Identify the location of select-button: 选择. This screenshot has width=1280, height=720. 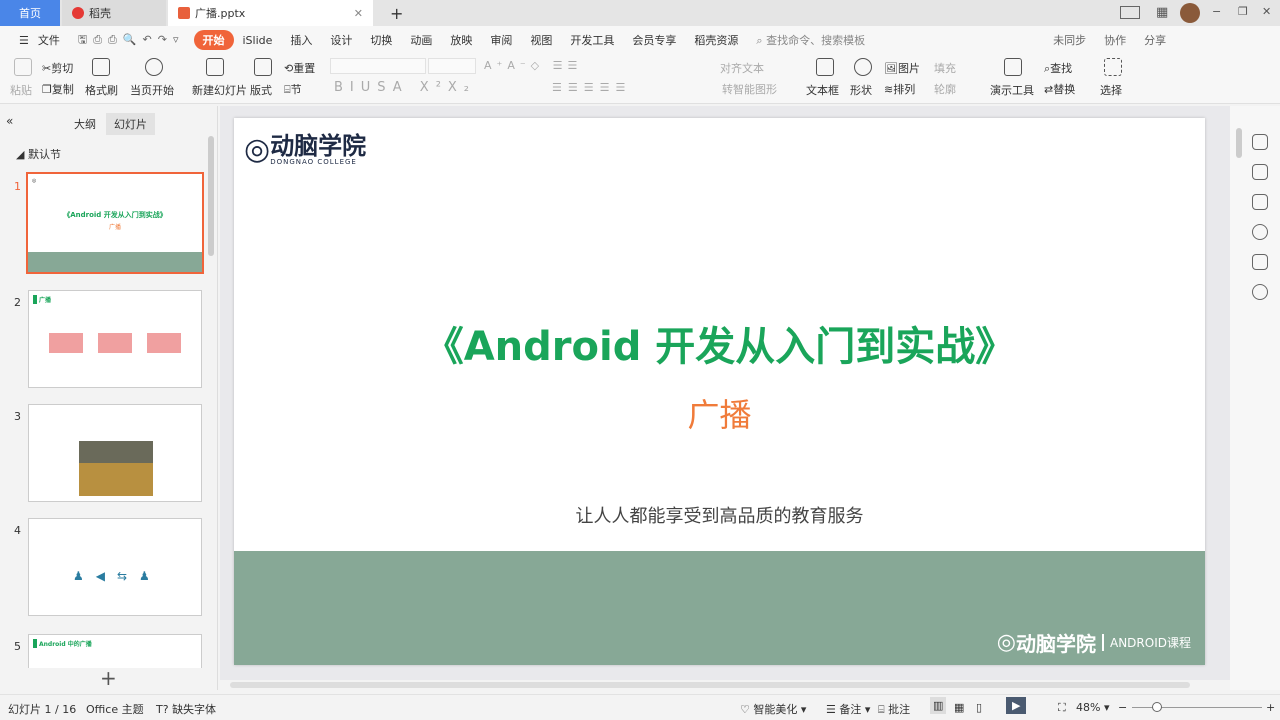
(1111, 90).